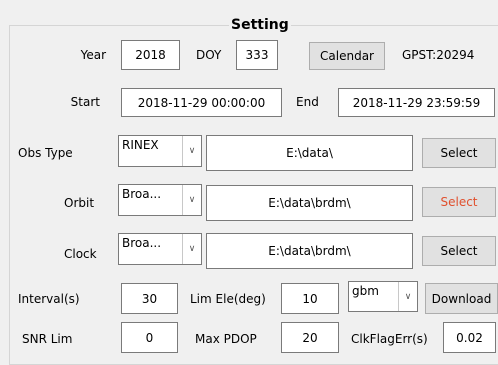 The height and width of the screenshot is (365, 498). What do you see at coordinates (389, 339) in the screenshot?
I see `clk-flag-err-label: ClkFlagErr(s)` at bounding box center [389, 339].